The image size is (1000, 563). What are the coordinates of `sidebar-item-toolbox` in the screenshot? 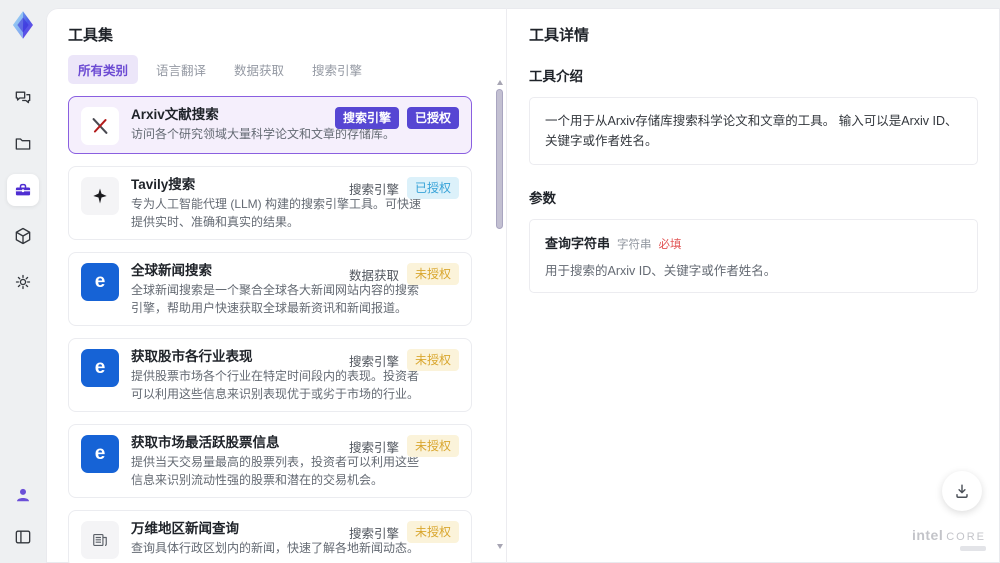 It's located at (23, 190).